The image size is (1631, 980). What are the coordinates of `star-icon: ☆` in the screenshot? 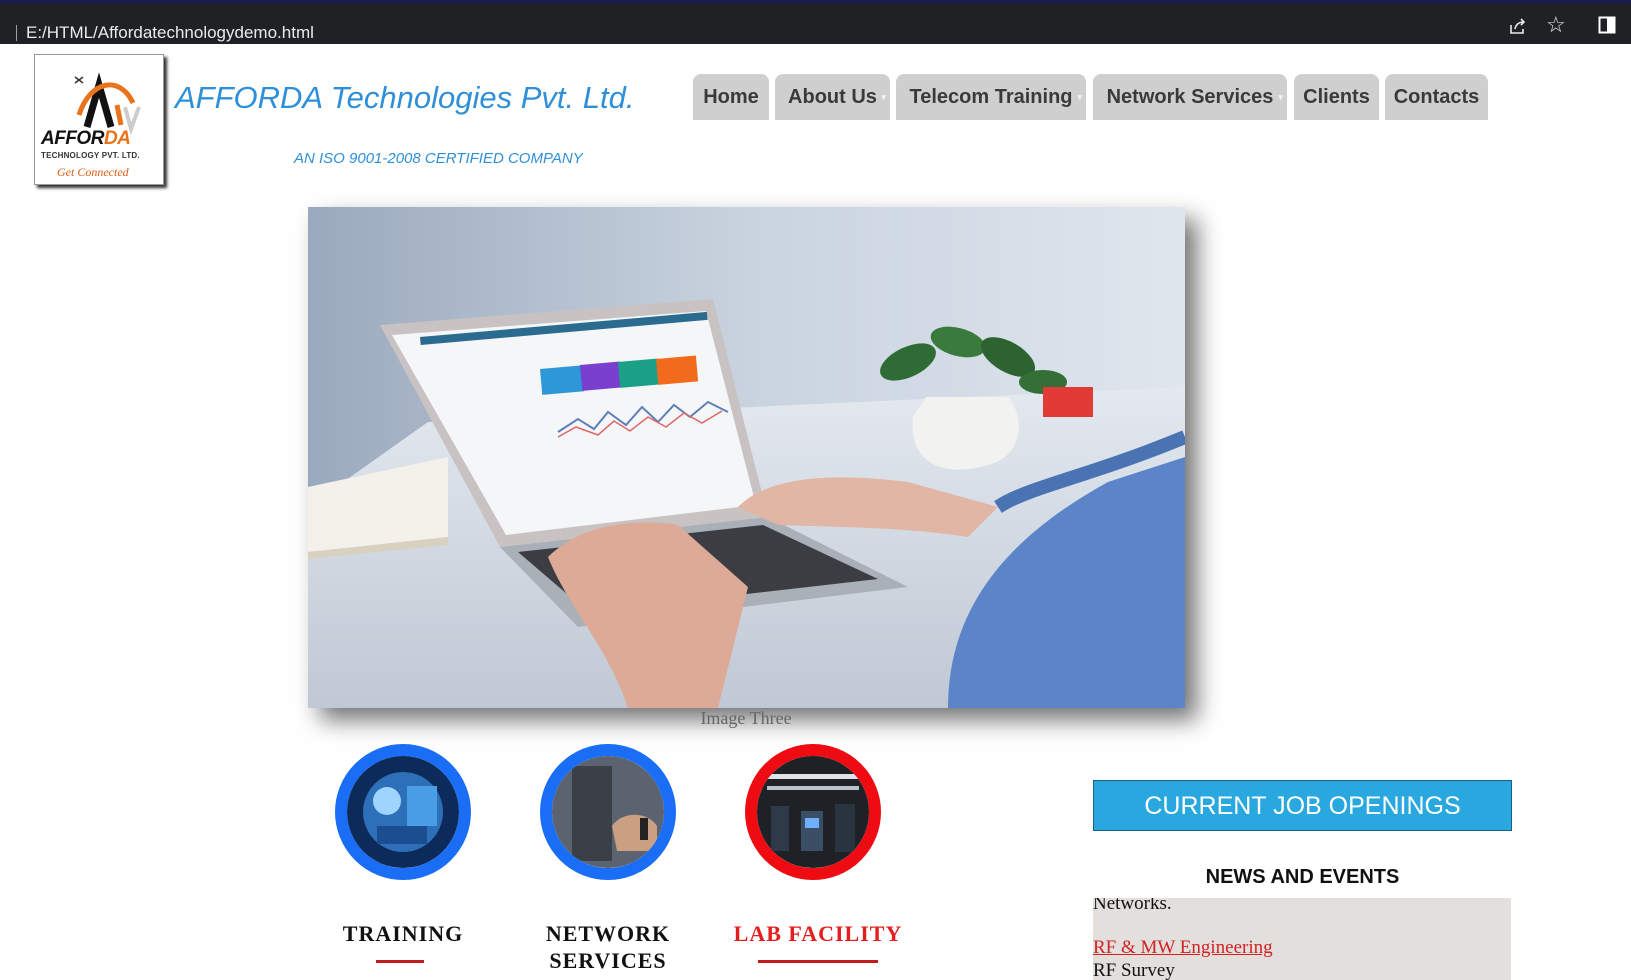 It's located at (1556, 25).